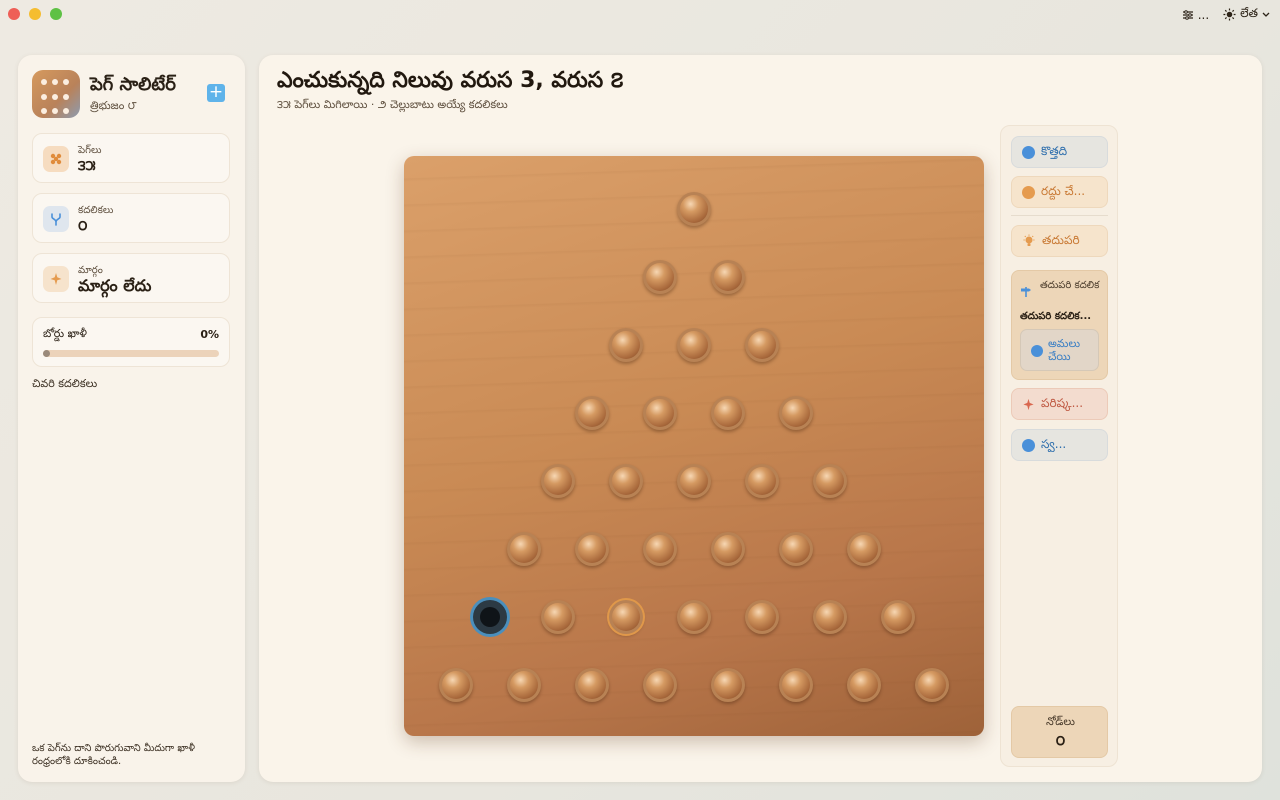  I want to click on next-move-title: తదుపరి కదలిక, so click(1070, 285).